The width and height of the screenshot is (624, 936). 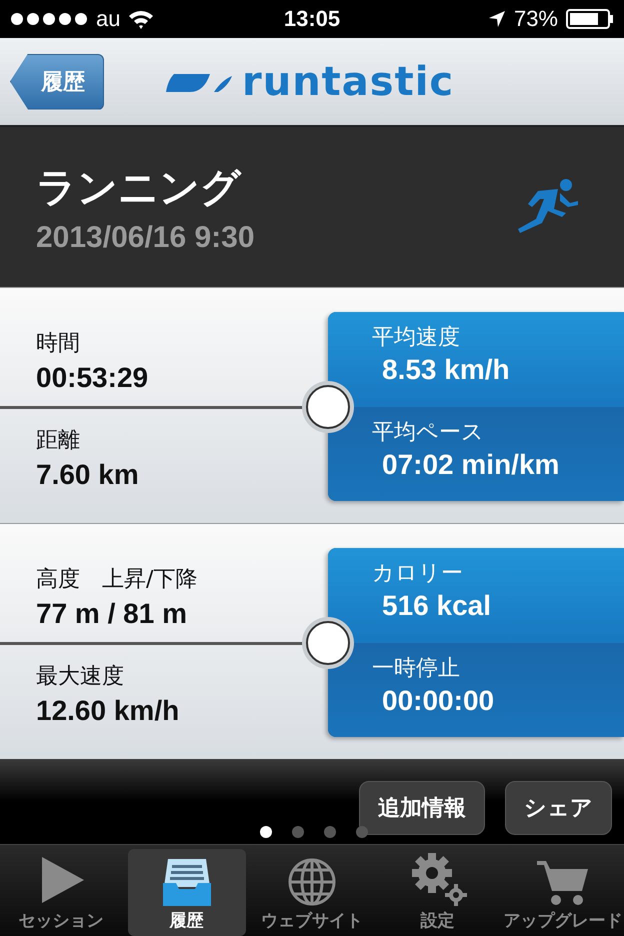 I want to click on stat-label: 平均ペース, so click(x=428, y=432).